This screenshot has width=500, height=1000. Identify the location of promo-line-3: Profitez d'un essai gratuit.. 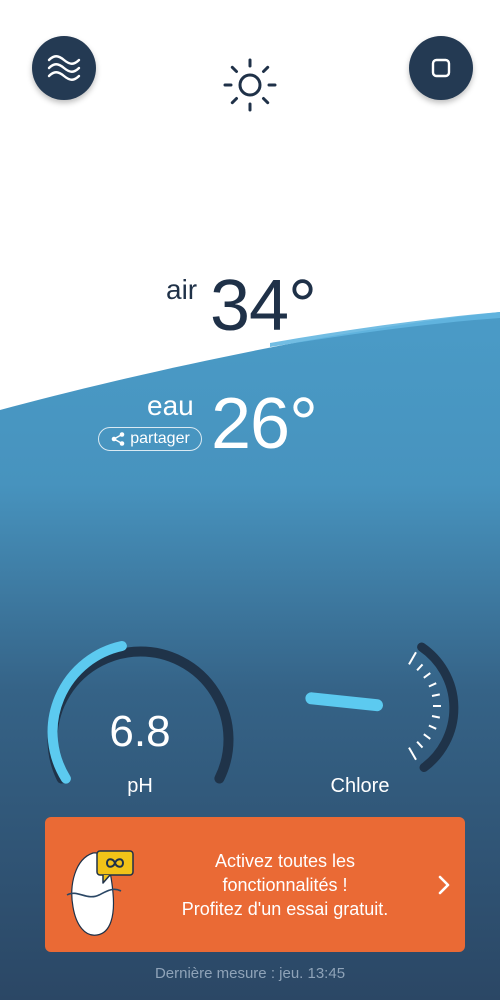
(285, 909).